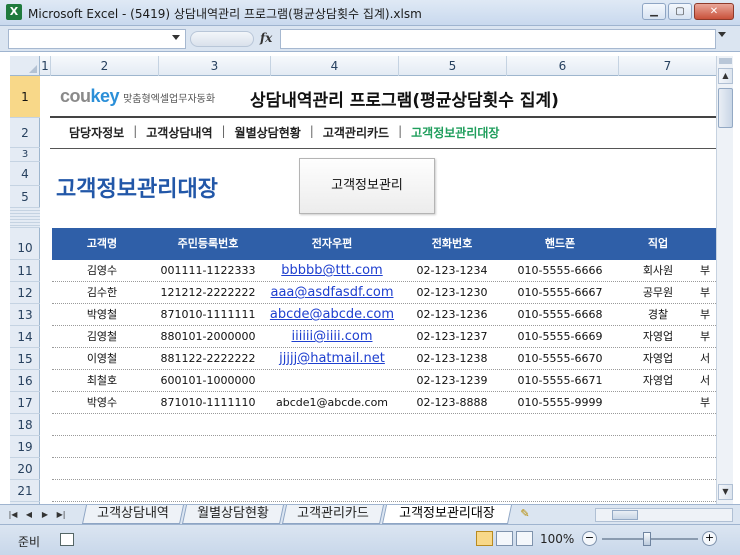 The width and height of the screenshot is (740, 555). What do you see at coordinates (25, 447) in the screenshot?
I see `row-header-19: 19` at bounding box center [25, 447].